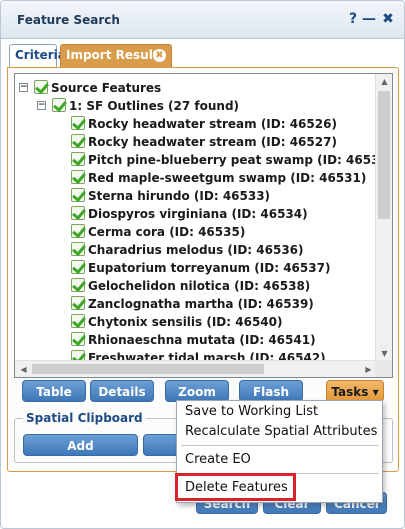 The width and height of the screenshot is (405, 529). I want to click on tab-criteria: Criteria, so click(37, 55).